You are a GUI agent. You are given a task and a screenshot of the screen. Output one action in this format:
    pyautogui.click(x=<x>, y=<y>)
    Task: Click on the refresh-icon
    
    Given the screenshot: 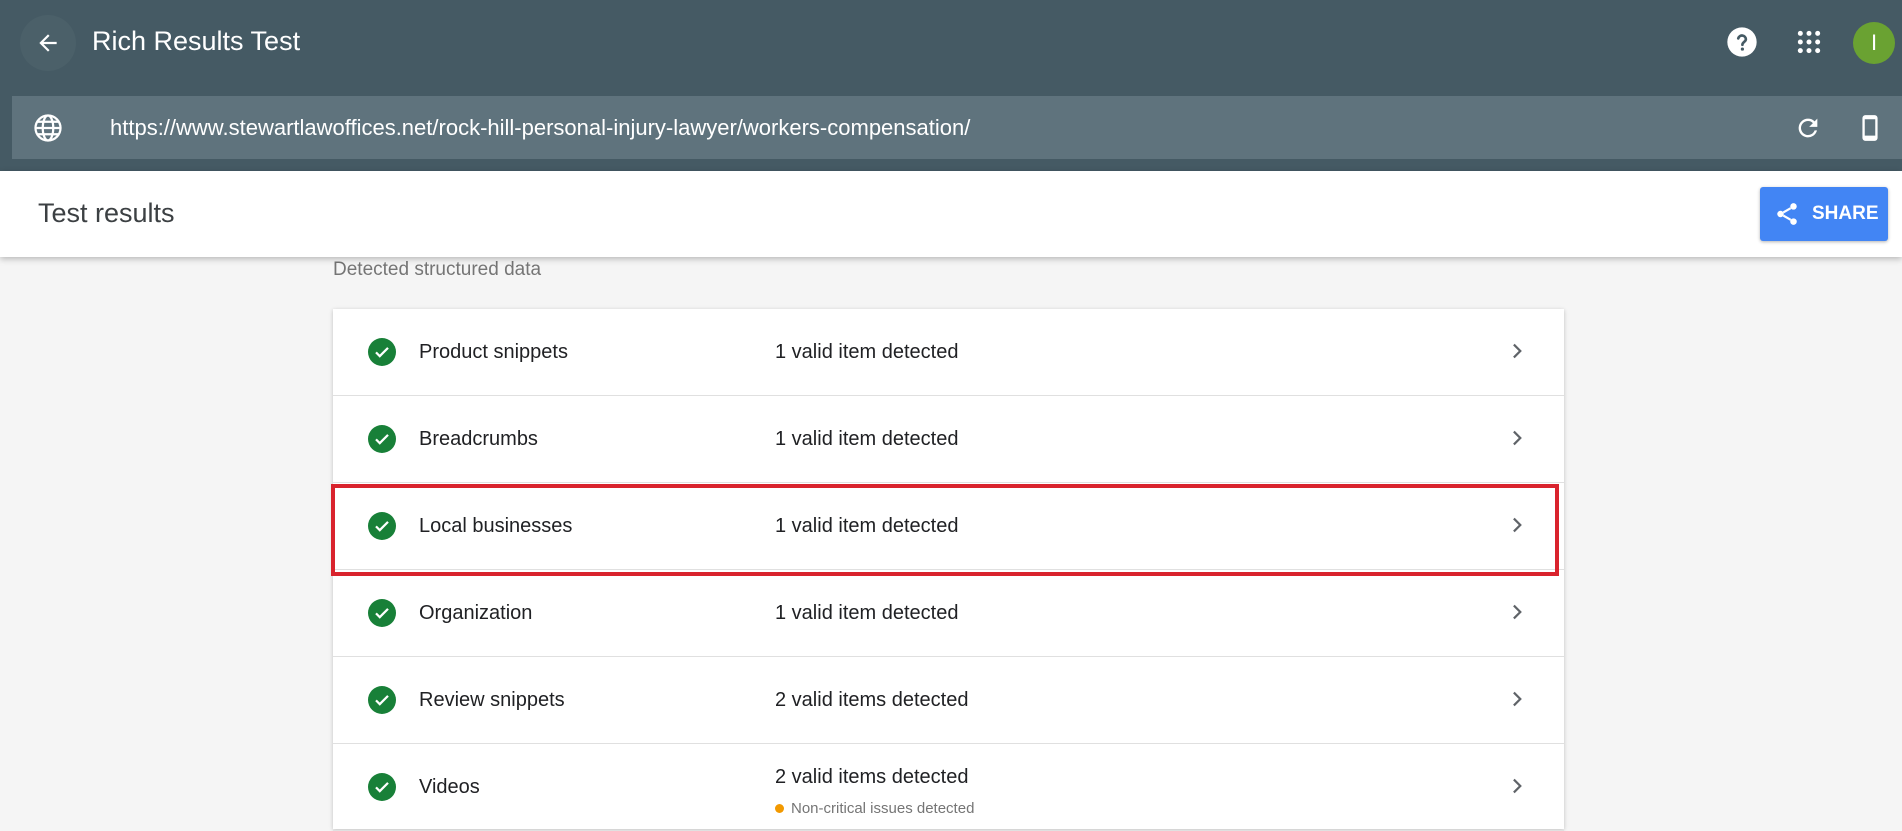 What is the action you would take?
    pyautogui.click(x=1808, y=128)
    